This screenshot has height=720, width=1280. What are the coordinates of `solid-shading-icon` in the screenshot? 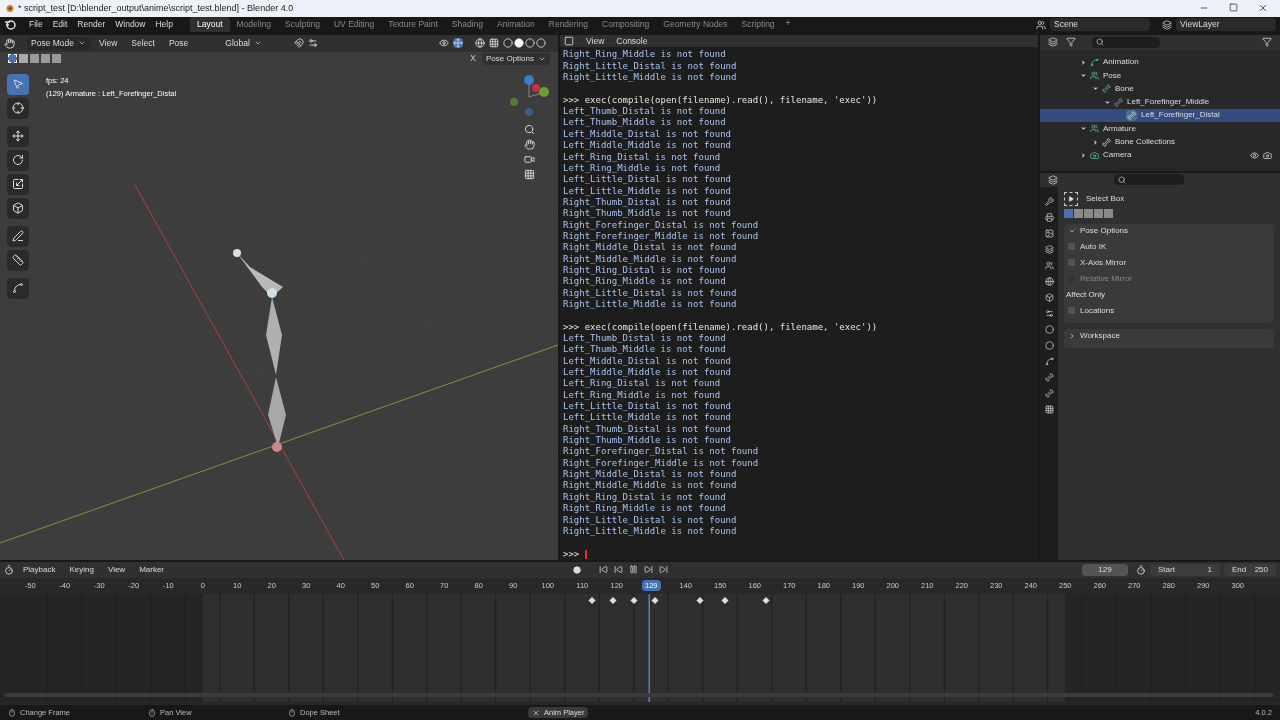 It's located at (519, 43).